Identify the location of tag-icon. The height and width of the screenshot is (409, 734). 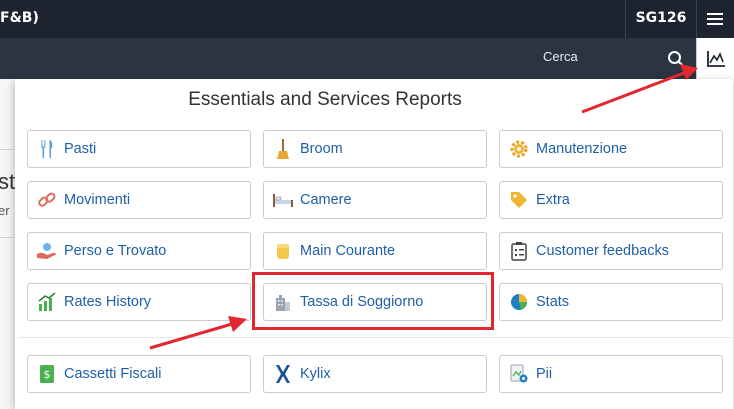
(519, 200).